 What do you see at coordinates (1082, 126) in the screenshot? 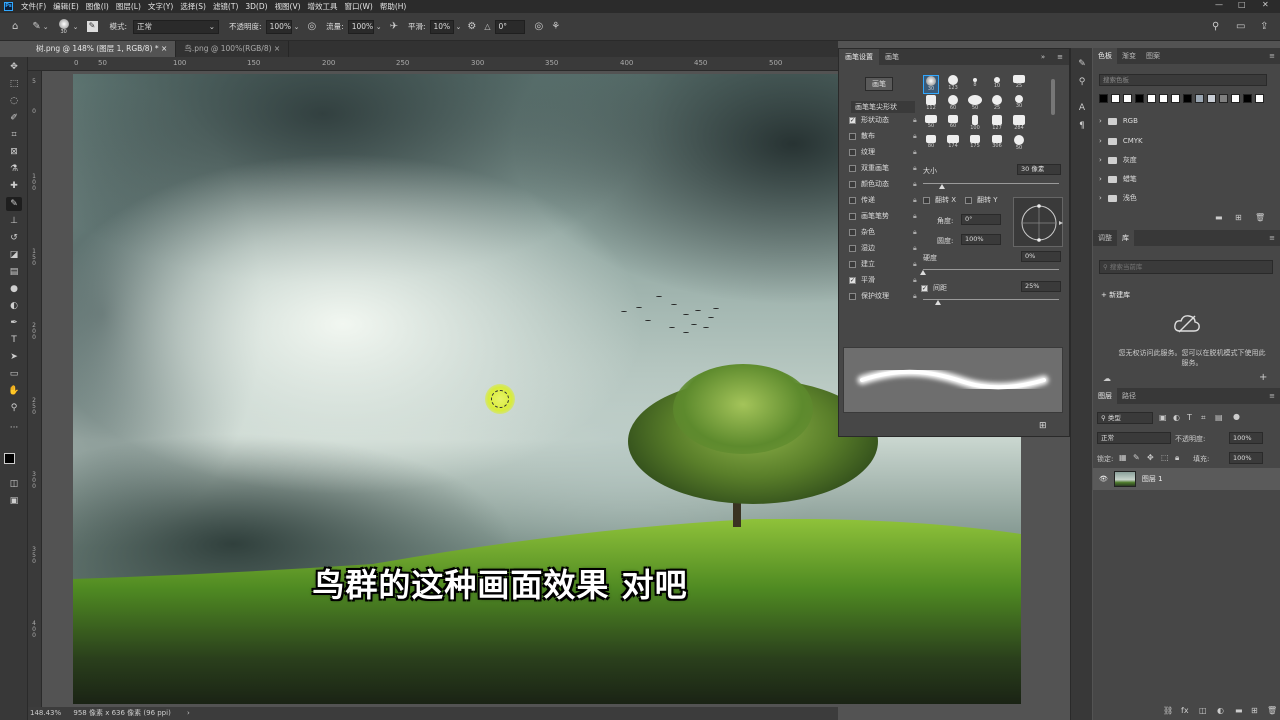
I see `paragraph-icon: ¶` at bounding box center [1082, 126].